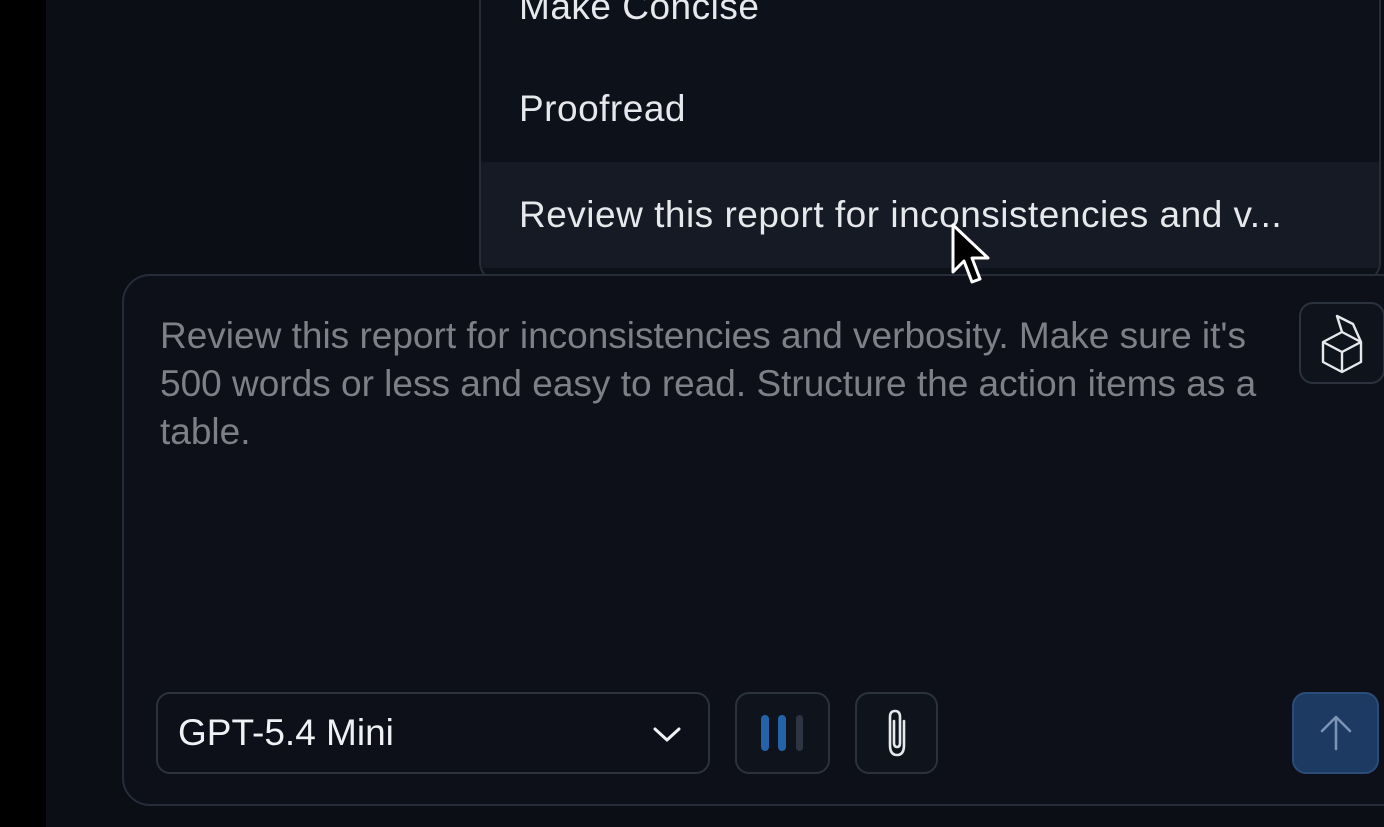  I want to click on voice-input-button, so click(782, 733).